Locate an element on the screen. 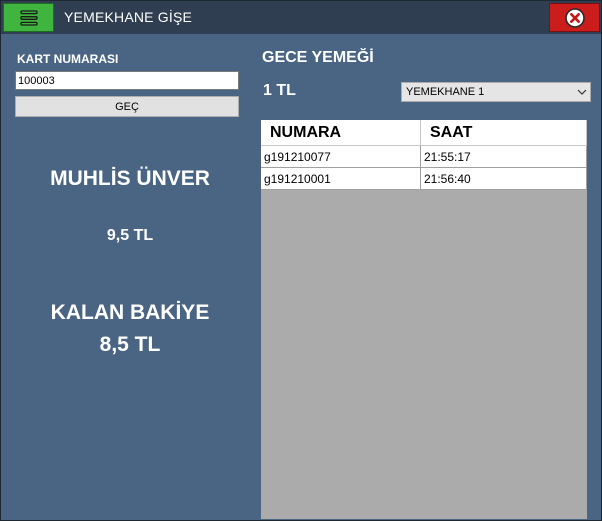  hamburger-icon is located at coordinates (28, 17).